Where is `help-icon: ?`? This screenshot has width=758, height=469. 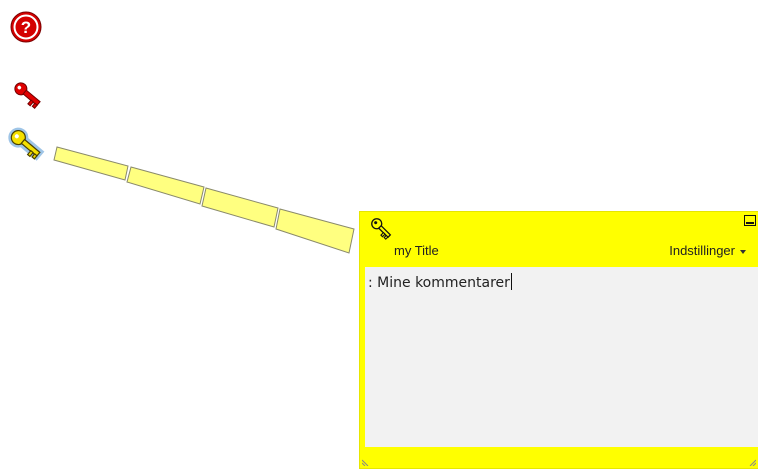
help-icon: ? is located at coordinates (26, 27).